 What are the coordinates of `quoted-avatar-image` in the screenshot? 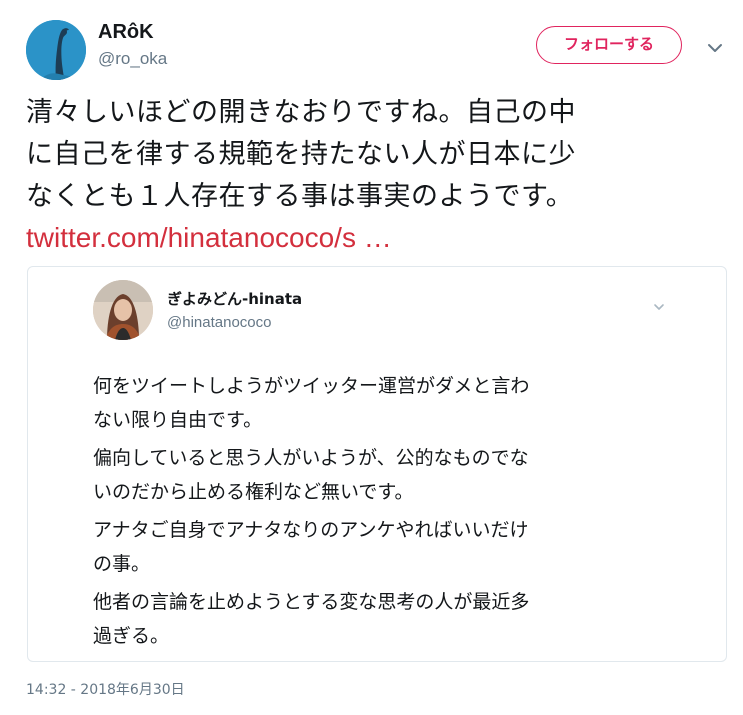 It's located at (123, 310).